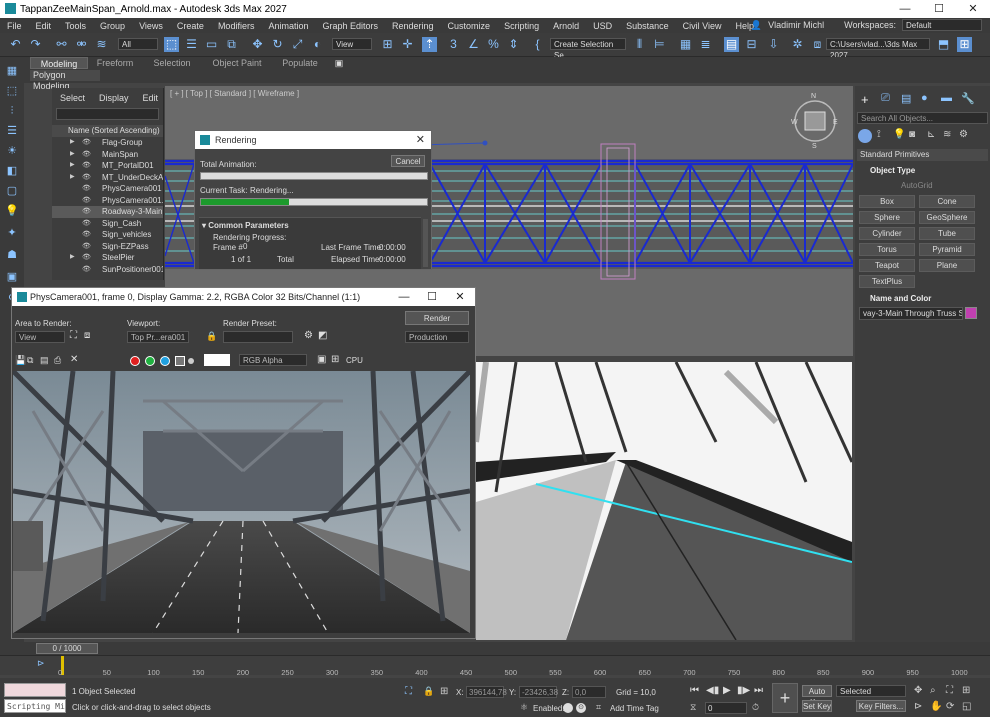 The width and height of the screenshot is (990, 717). I want to click on pyramid-button: Pyramid, so click(947, 249).